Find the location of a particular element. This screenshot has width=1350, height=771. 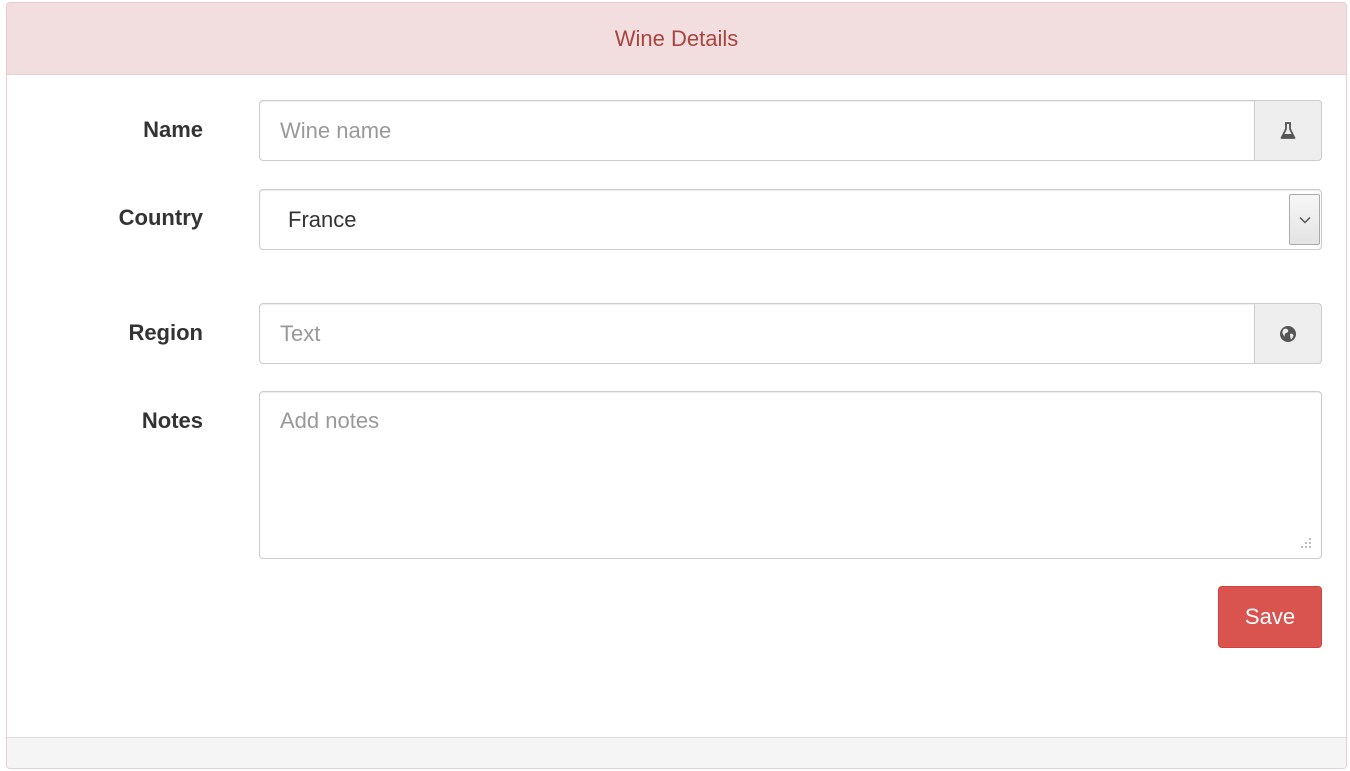

name-label: Name is located at coordinates (173, 129).